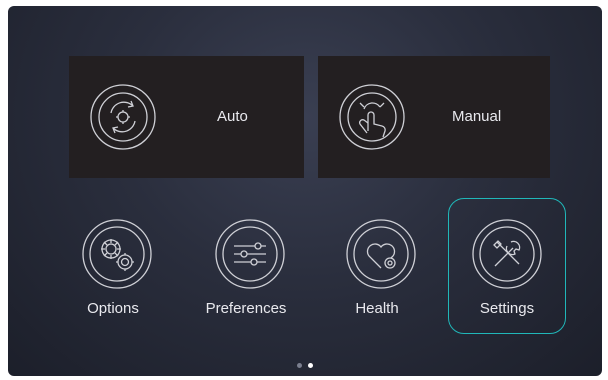 The image size is (608, 380). Describe the element at coordinates (507, 308) in the screenshot. I see `settings-label: Settings` at that location.